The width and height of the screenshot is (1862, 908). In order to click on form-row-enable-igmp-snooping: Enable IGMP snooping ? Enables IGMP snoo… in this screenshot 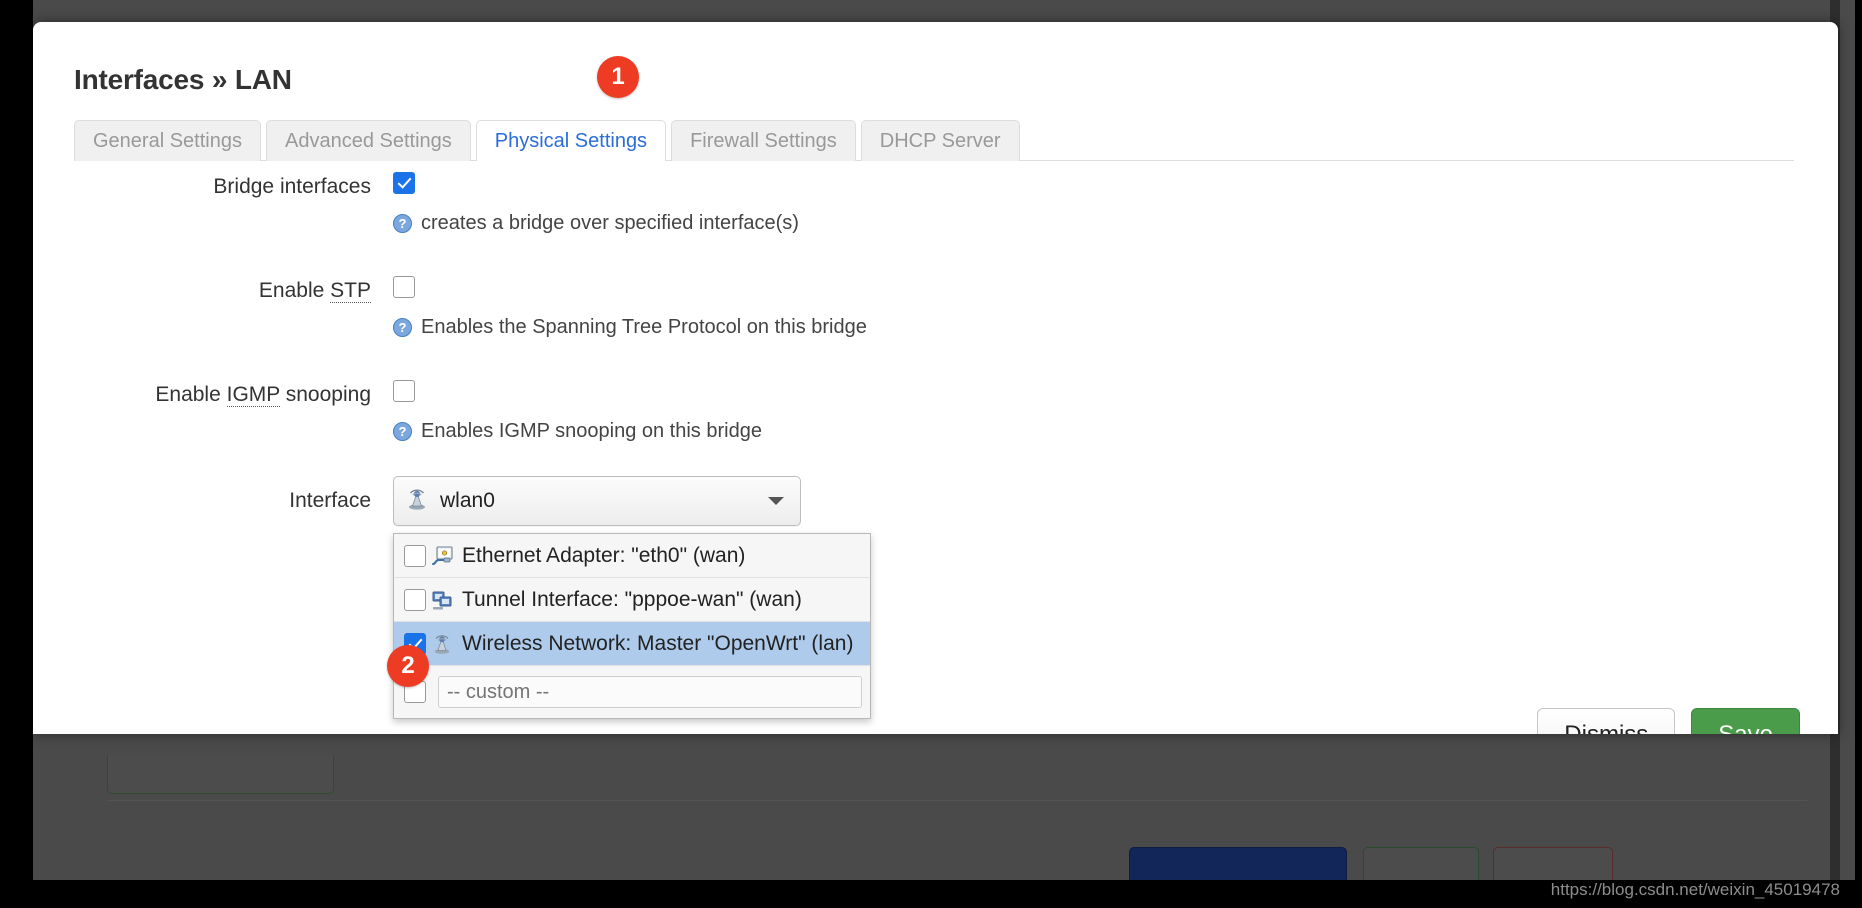, I will do `click(935, 412)`.